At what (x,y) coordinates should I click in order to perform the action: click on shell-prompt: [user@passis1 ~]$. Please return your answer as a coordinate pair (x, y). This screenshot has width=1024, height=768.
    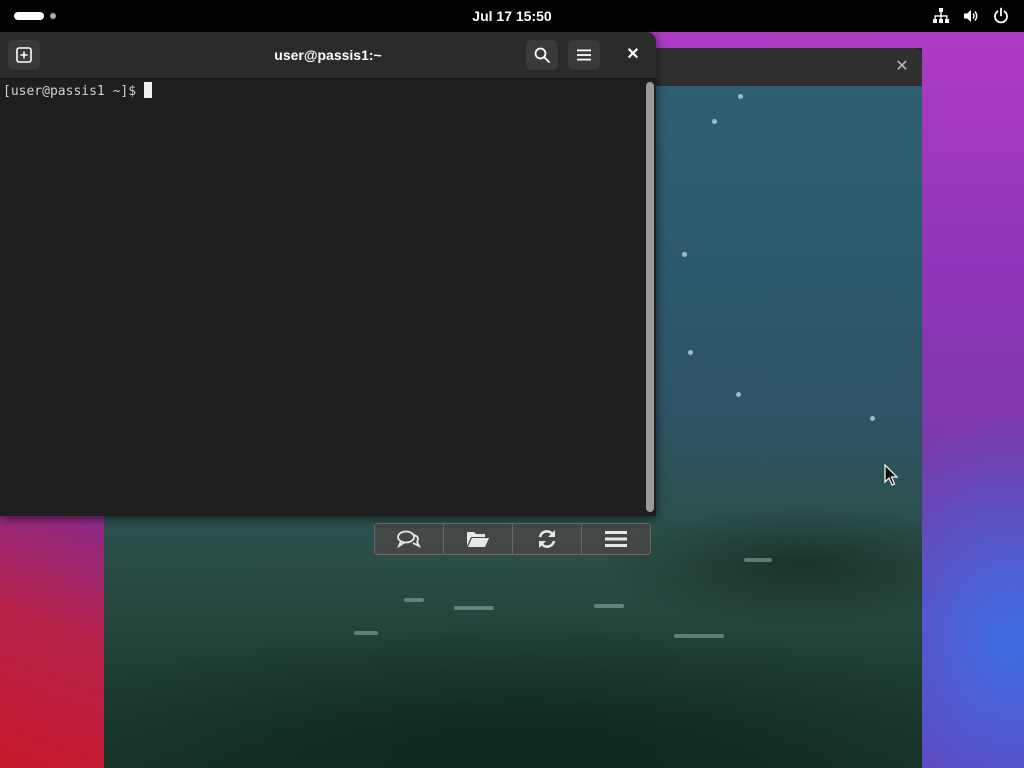
    Looking at the image, I should click on (70, 91).